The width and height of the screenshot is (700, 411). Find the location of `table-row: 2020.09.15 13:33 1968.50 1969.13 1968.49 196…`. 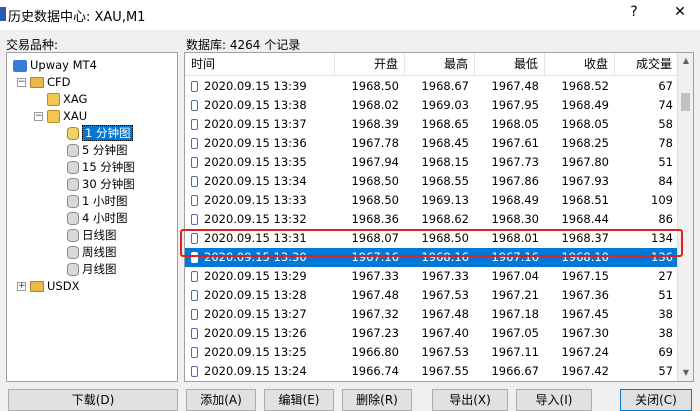

table-row: 2020.09.15 13:33 1968.50 1969.13 1968.49 196… is located at coordinates (432, 200).